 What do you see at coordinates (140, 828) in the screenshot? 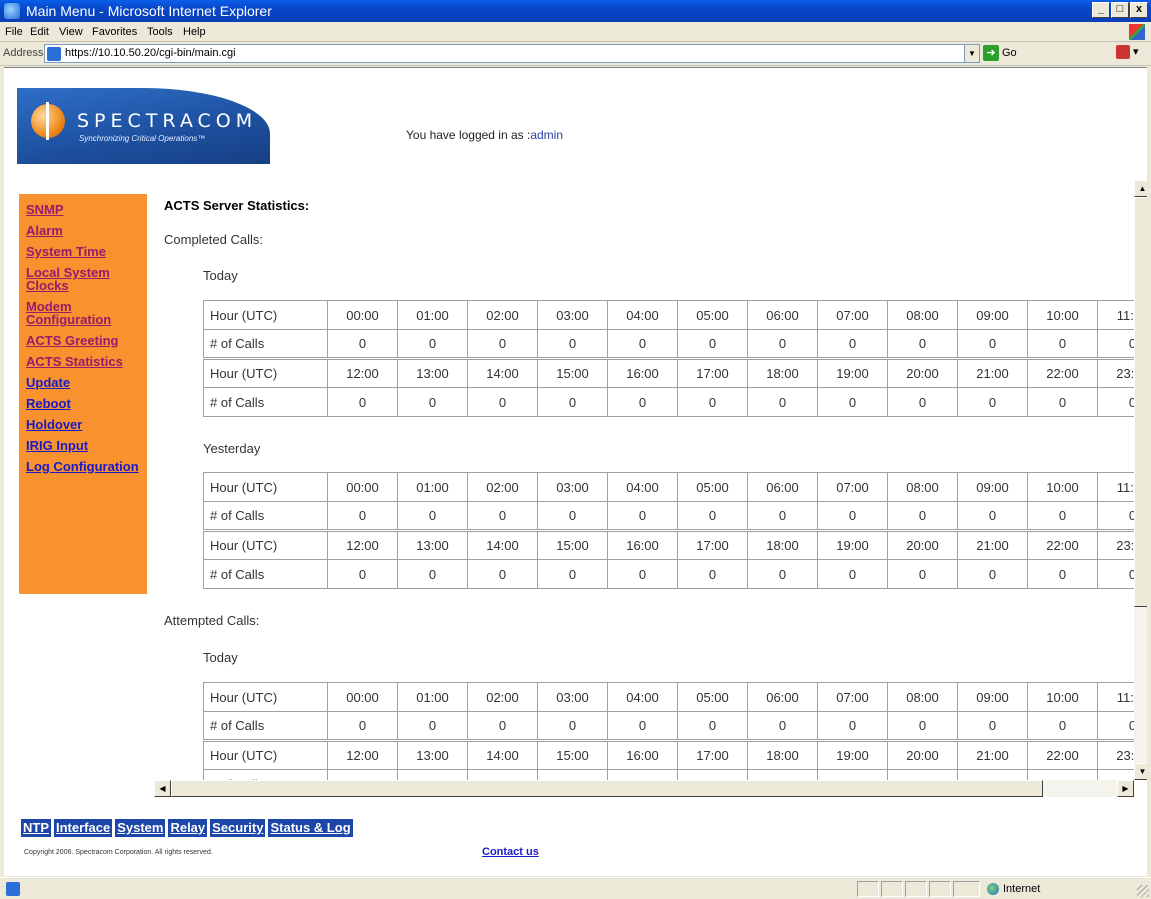
I see `tab-system: System` at bounding box center [140, 828].